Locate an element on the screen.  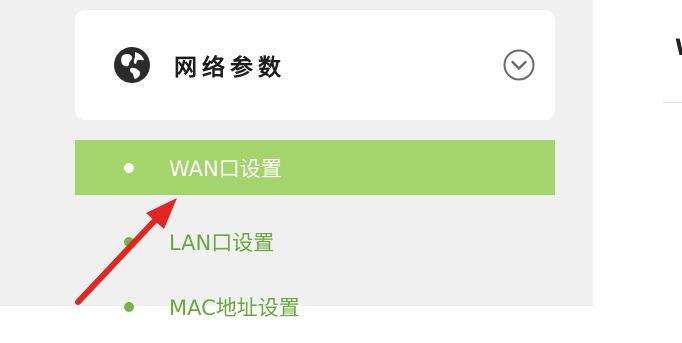
sidebar-item-label: WAN口设置 is located at coordinates (225, 169).